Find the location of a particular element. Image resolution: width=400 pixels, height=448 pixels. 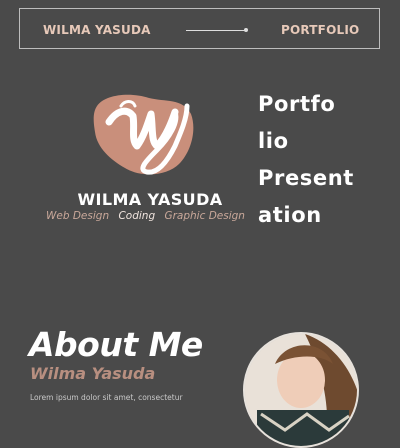

header-portfolio-label: PORTFOLIO is located at coordinates (320, 30).